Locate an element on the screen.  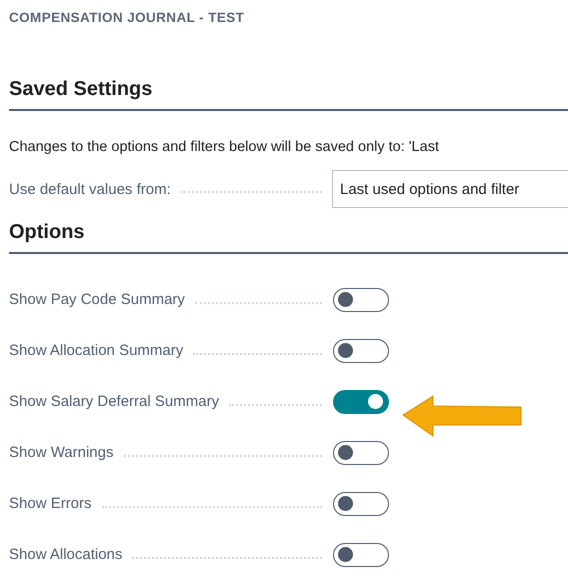
section-heading: Options is located at coordinates (288, 237).